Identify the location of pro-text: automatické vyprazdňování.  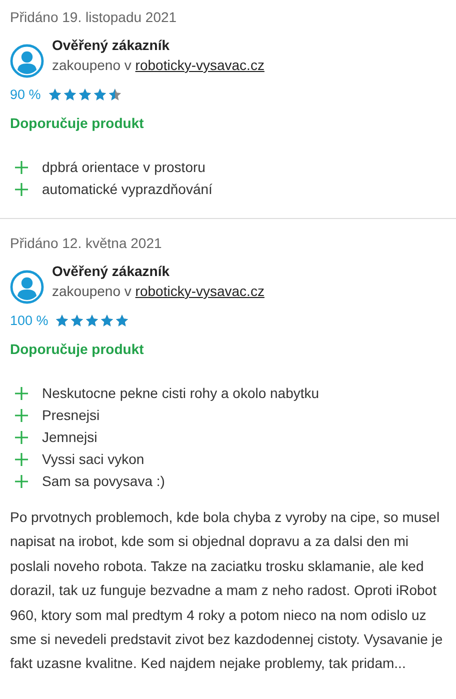
(127, 189).